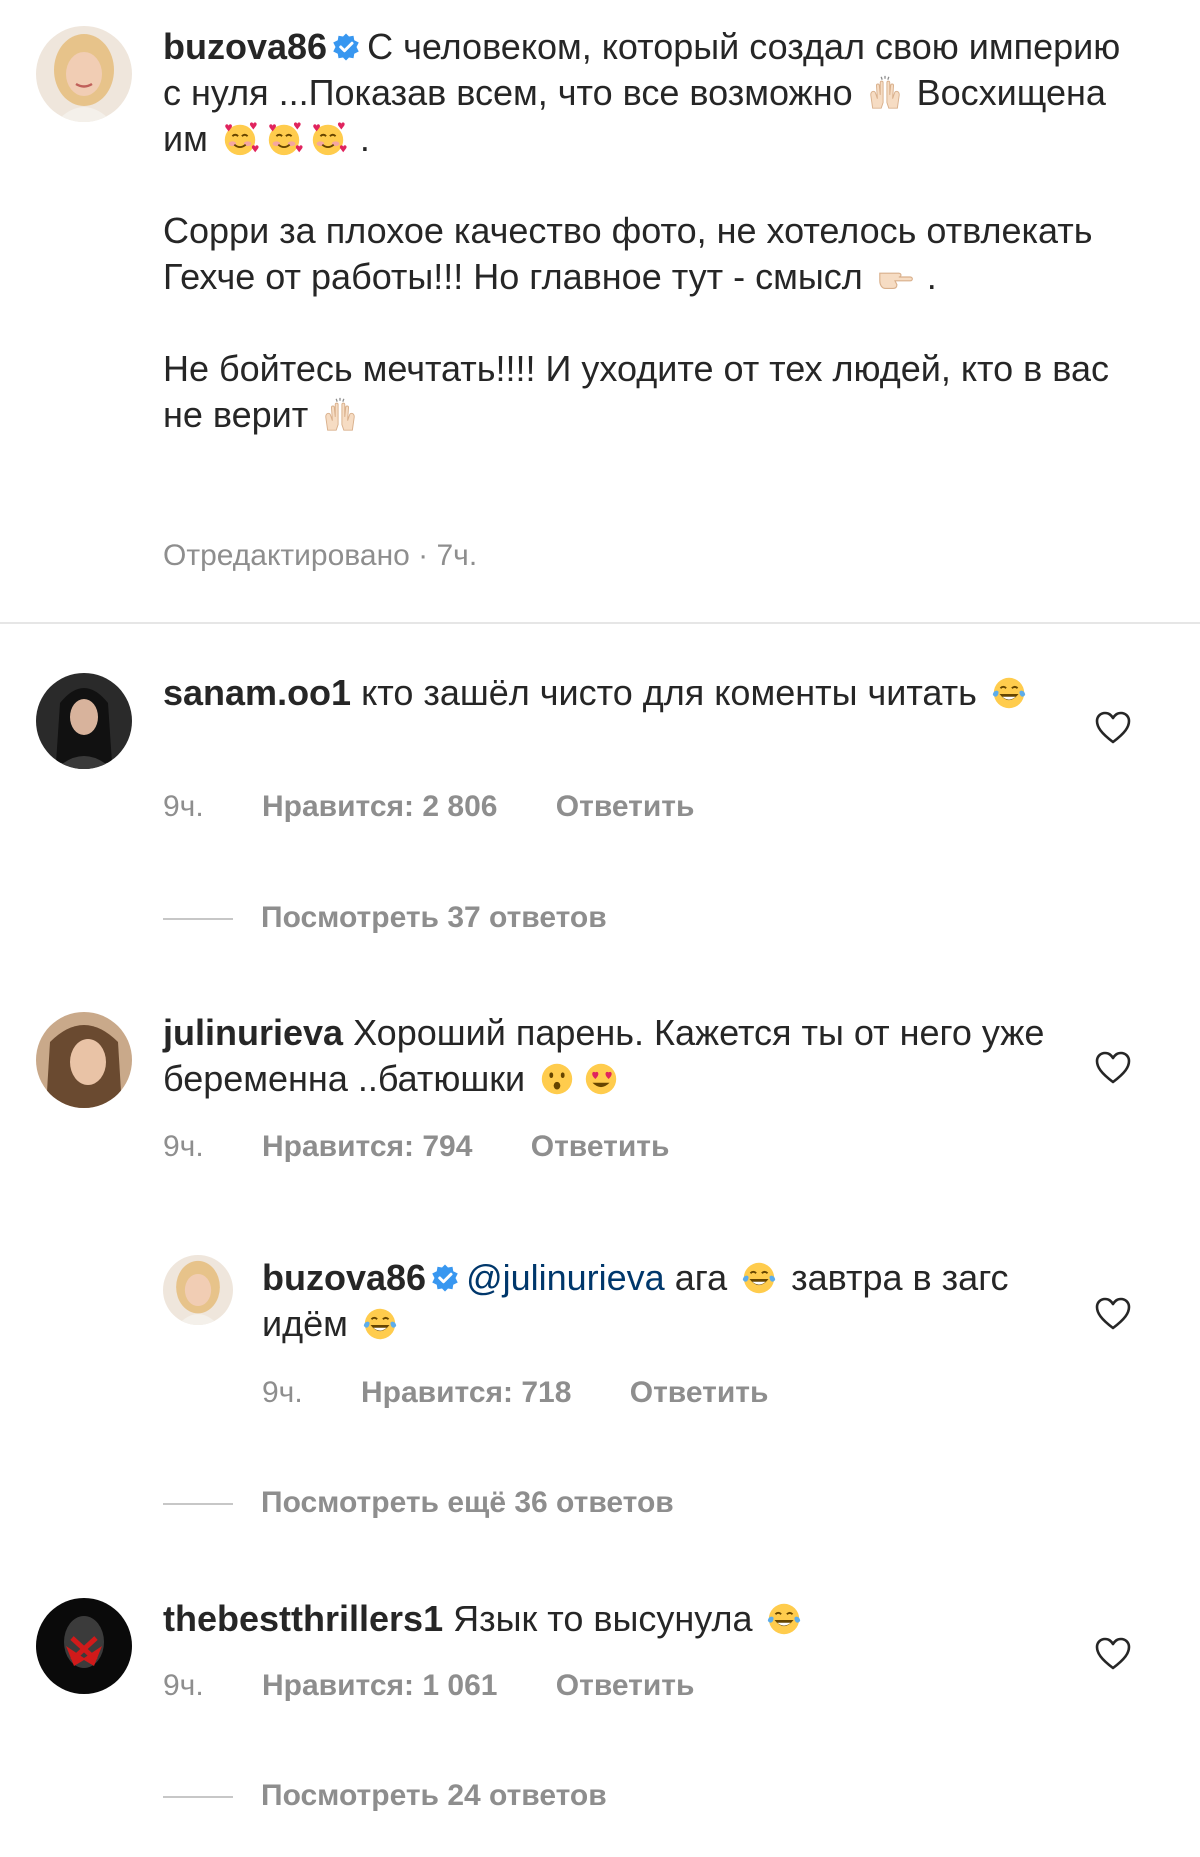  What do you see at coordinates (434, 1795) in the screenshot?
I see `view-replies-label-3: Посмотреть 24 ответов` at bounding box center [434, 1795].